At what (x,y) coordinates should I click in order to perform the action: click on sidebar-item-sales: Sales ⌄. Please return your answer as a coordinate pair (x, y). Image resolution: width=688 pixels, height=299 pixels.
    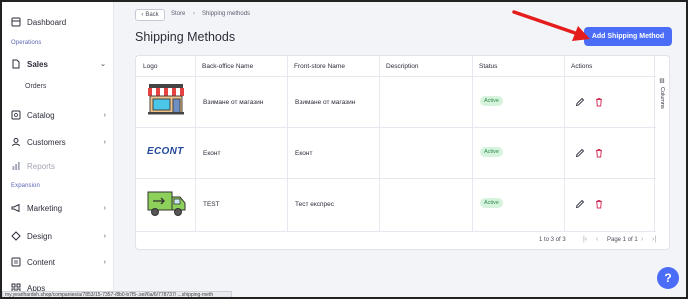
    Looking at the image, I should click on (58, 64).